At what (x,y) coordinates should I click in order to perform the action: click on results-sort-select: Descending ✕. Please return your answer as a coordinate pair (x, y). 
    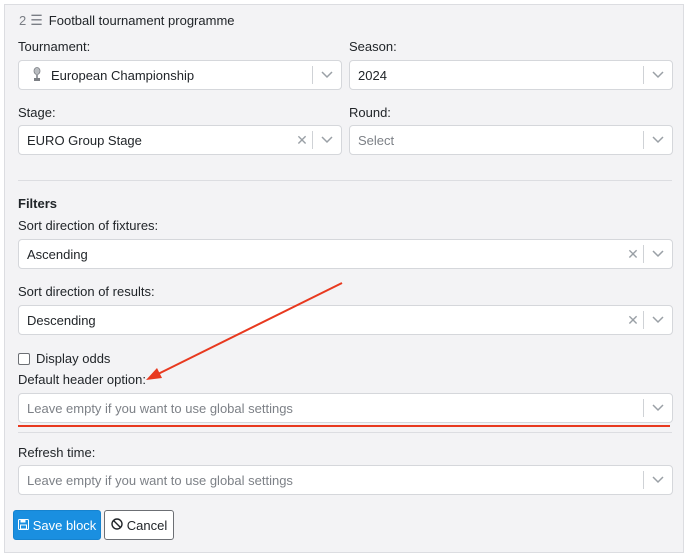
    Looking at the image, I should click on (345, 320).